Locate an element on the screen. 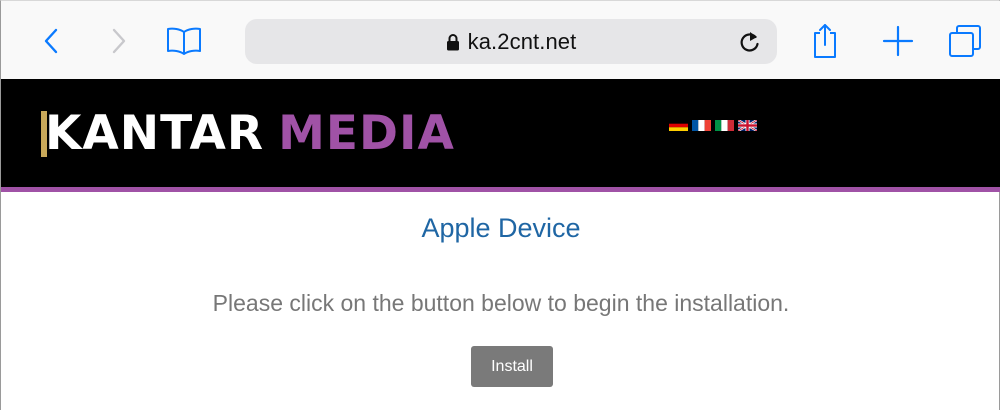 Image resolution: width=1000 pixels, height=410 pixels. new-tab-button is located at coordinates (898, 41).